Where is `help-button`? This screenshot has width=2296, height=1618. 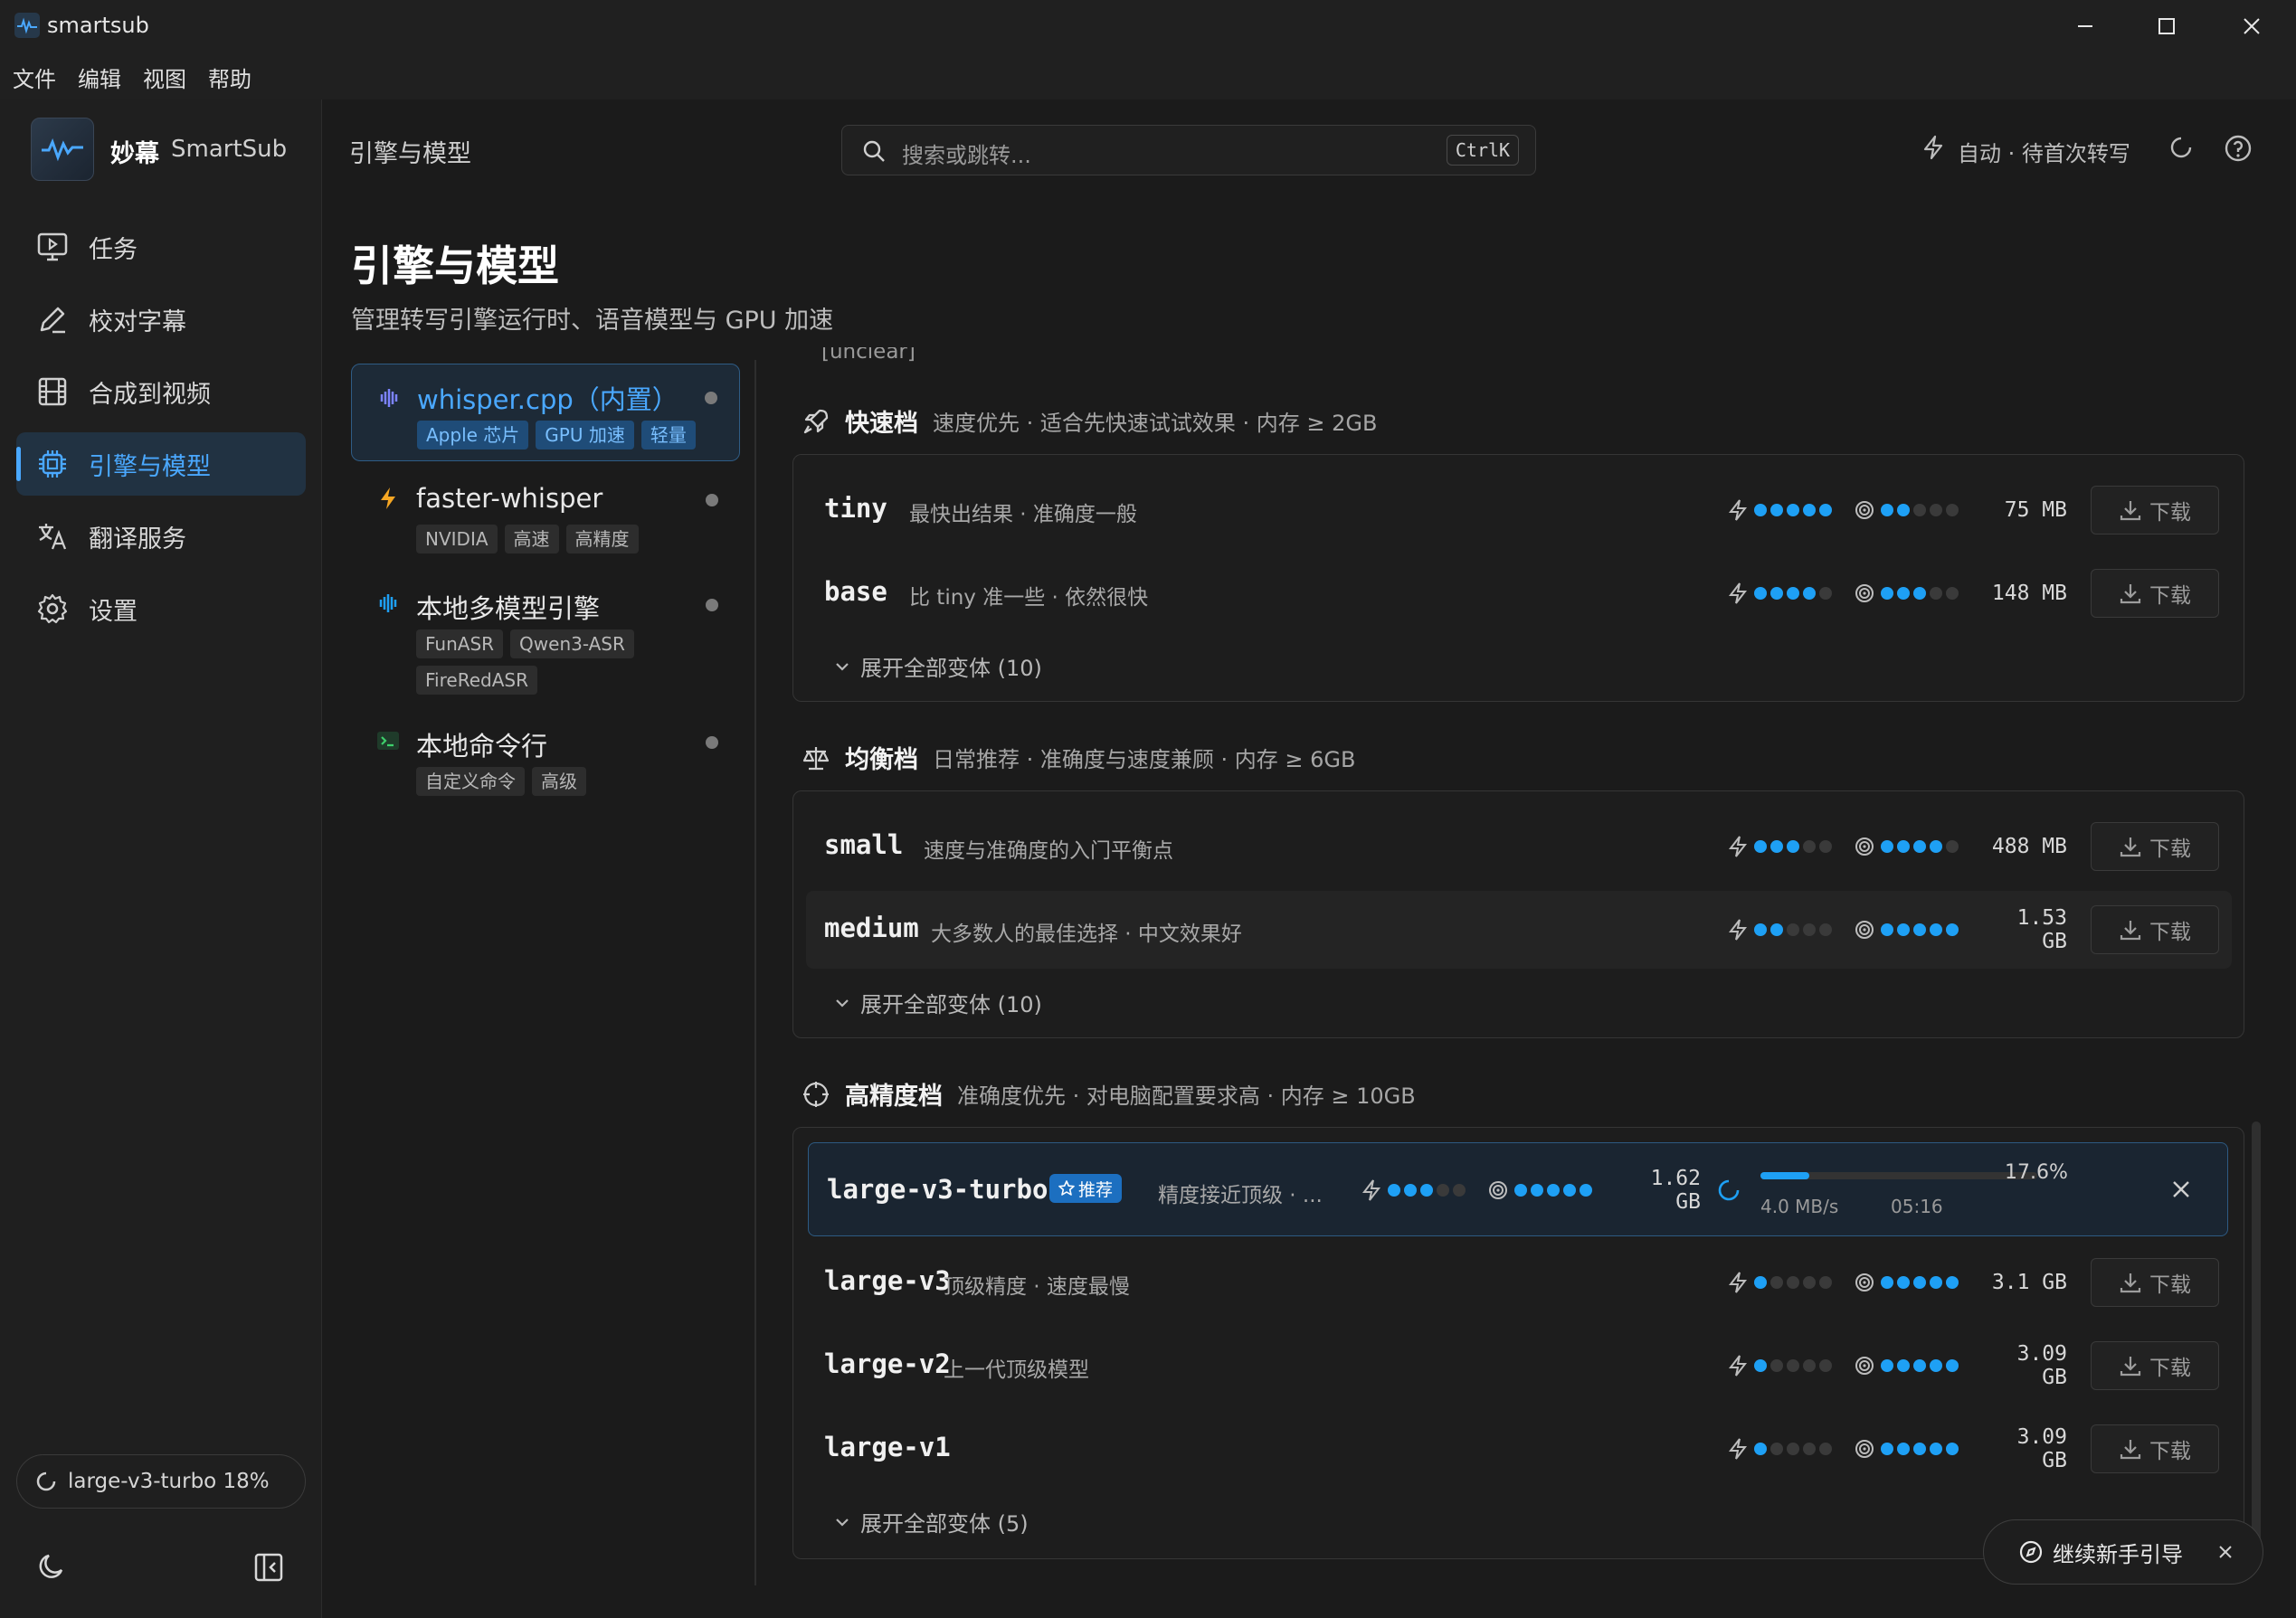
help-button is located at coordinates (2238, 148).